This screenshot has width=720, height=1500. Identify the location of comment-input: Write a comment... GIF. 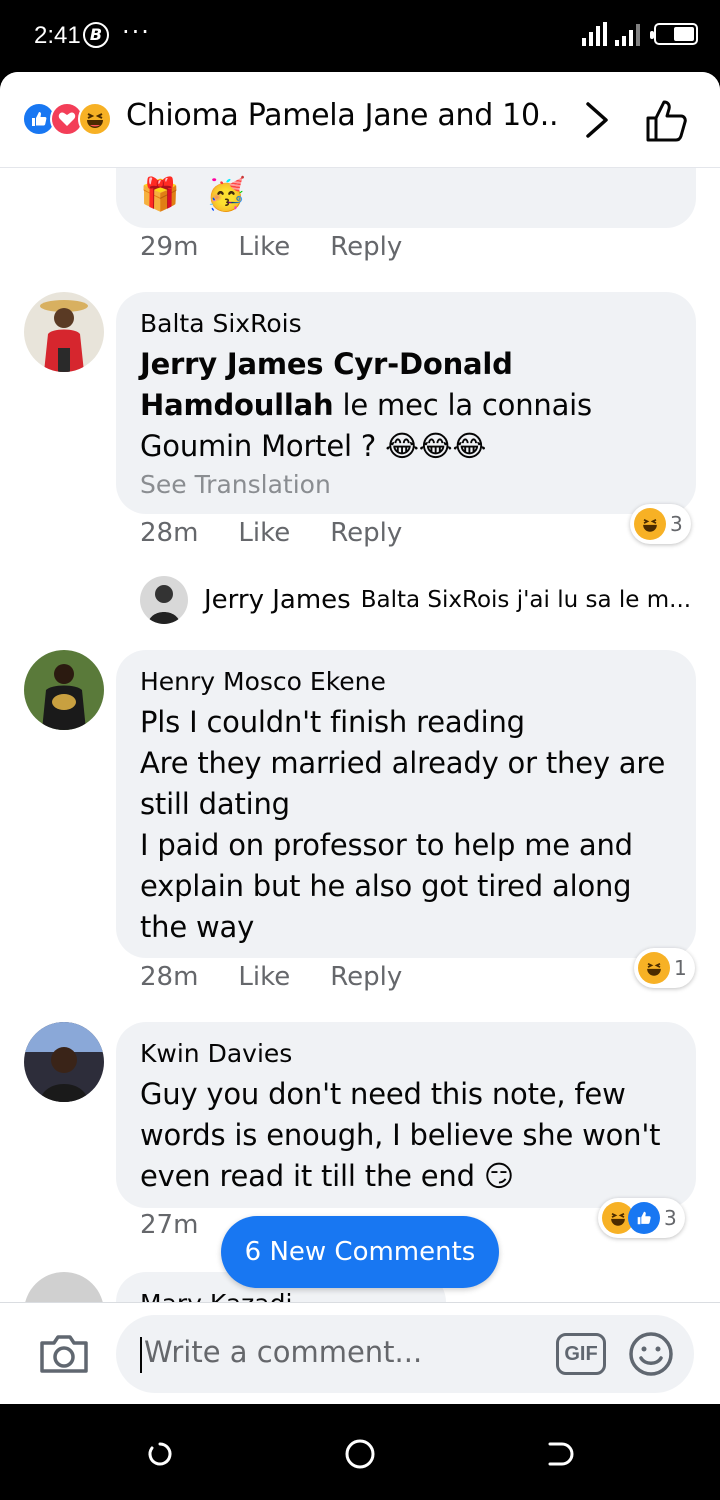
(405, 1354).